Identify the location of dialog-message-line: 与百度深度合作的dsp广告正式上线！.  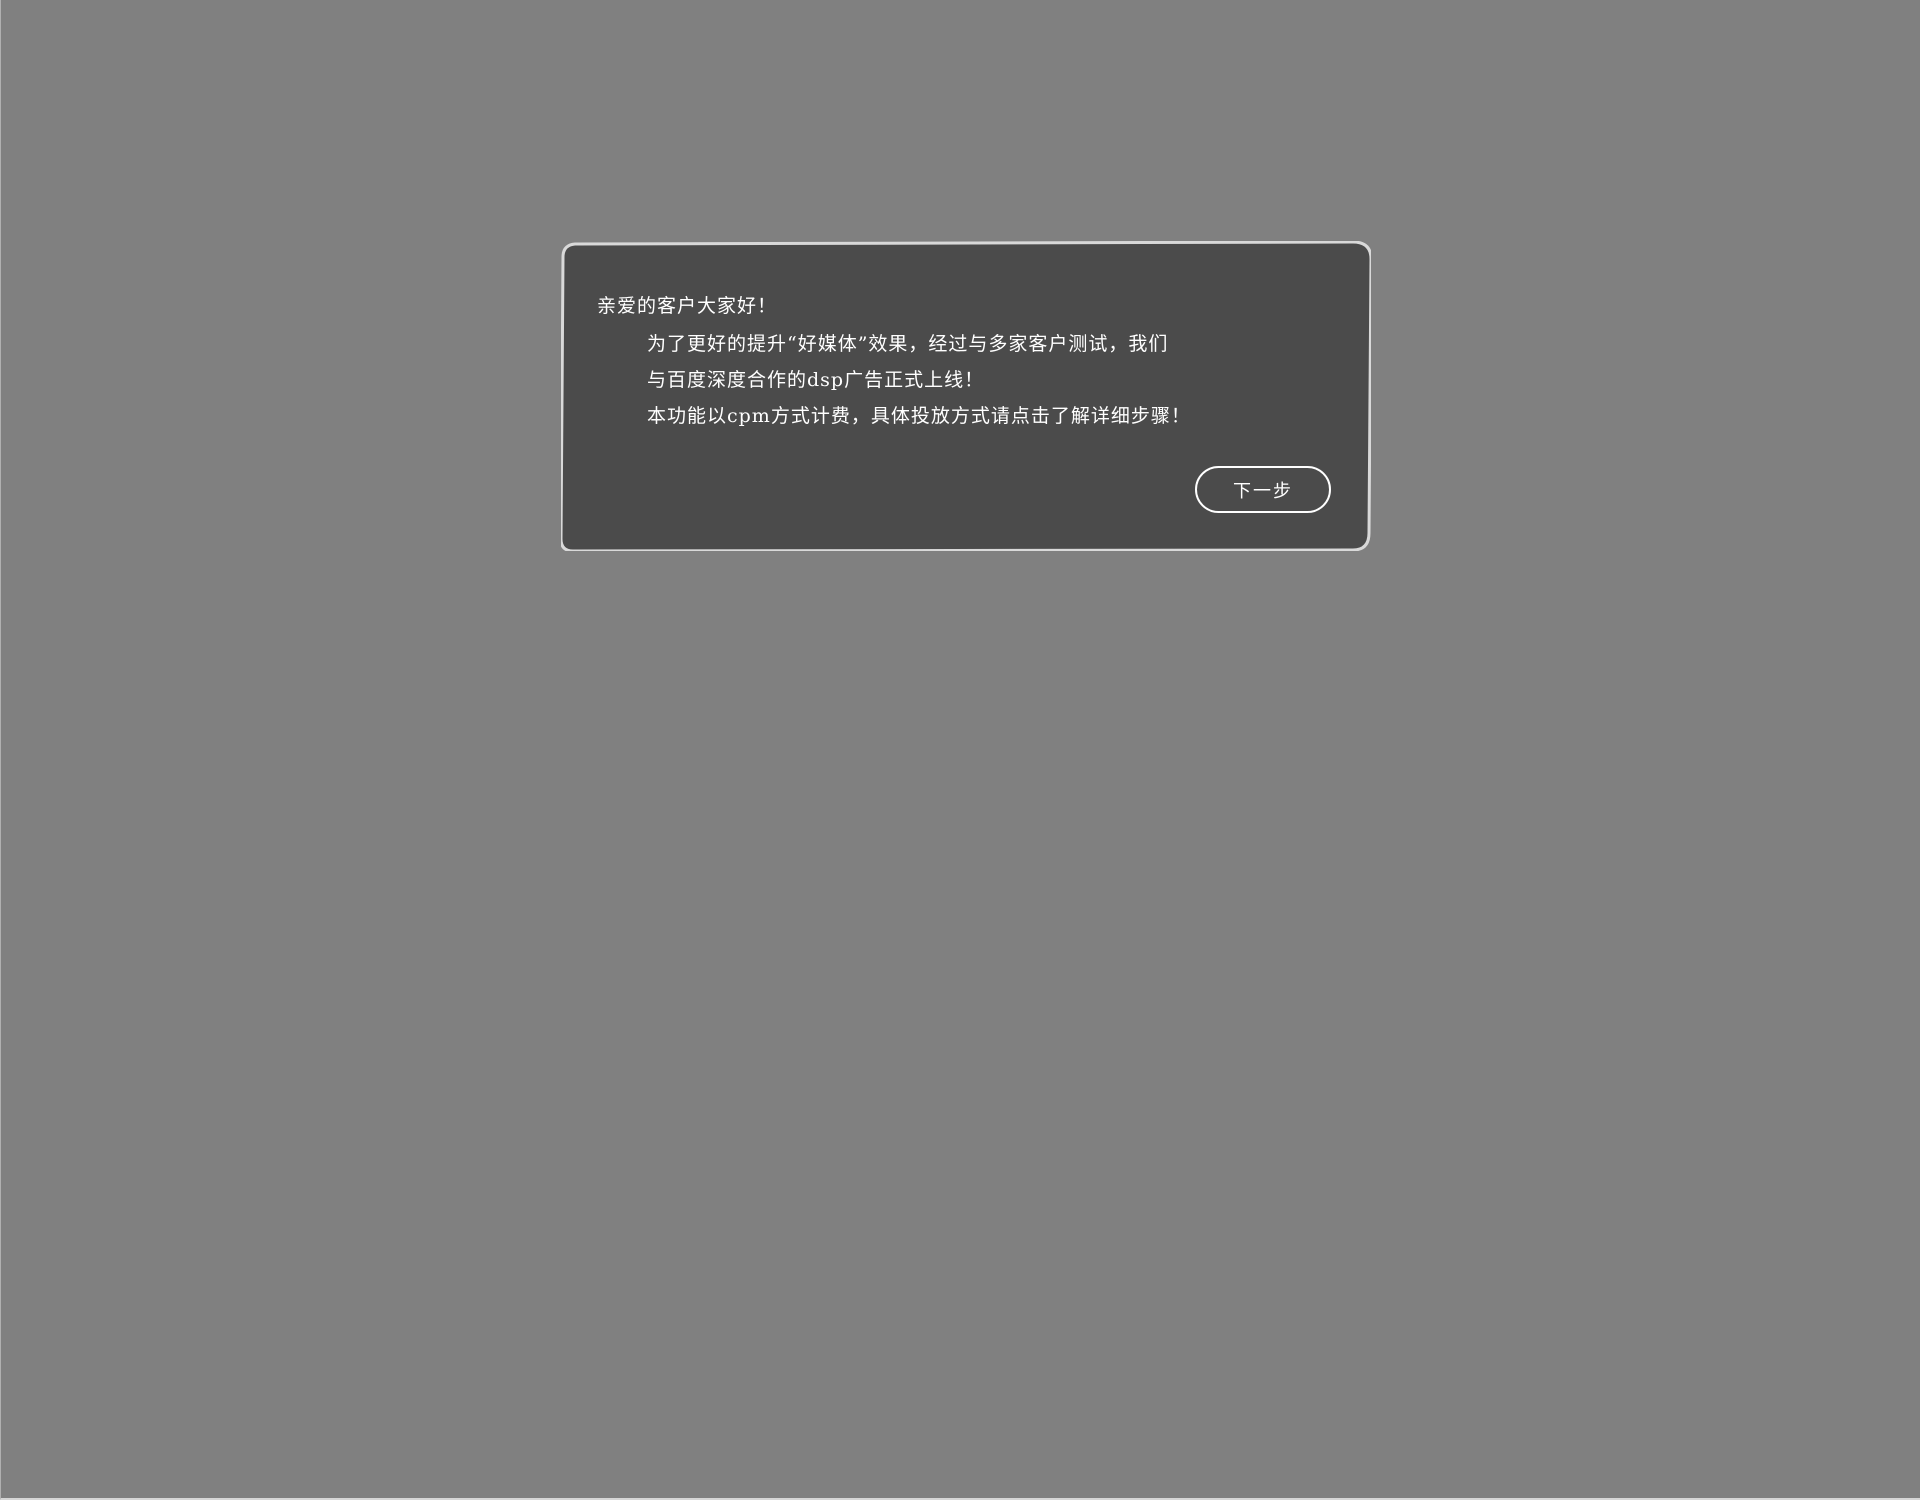
(816, 380).